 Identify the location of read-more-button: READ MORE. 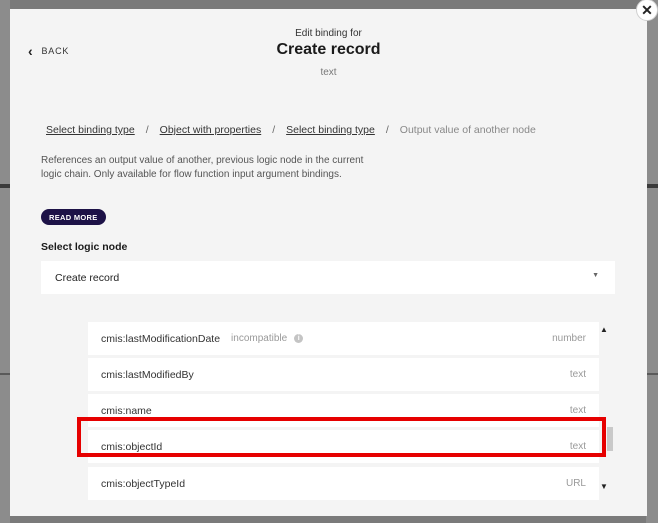
(73, 217).